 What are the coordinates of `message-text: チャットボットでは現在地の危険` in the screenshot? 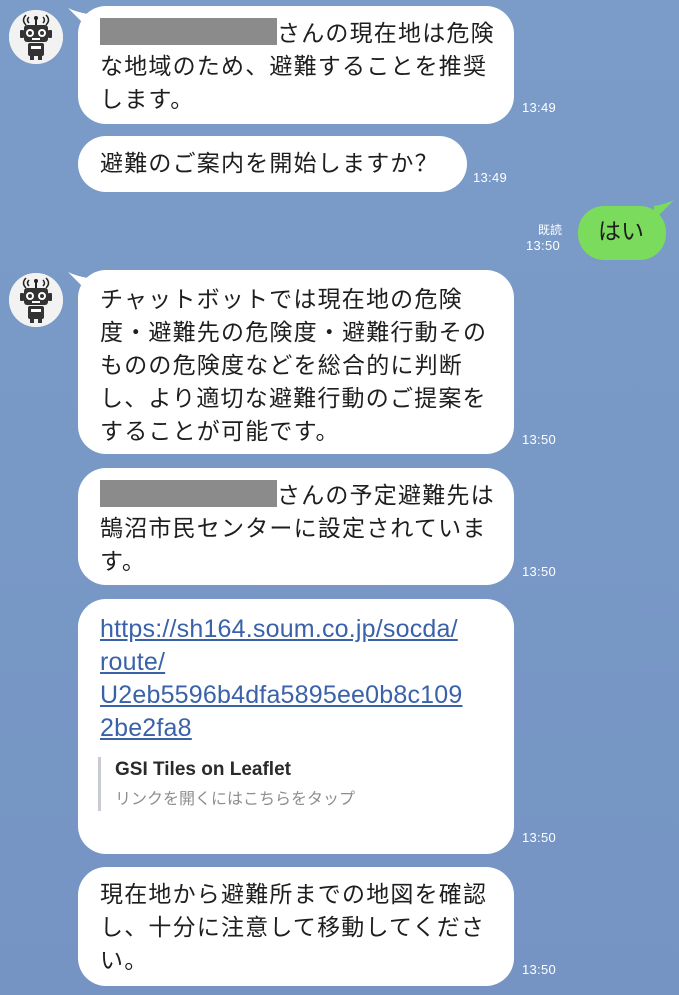 It's located at (281, 300).